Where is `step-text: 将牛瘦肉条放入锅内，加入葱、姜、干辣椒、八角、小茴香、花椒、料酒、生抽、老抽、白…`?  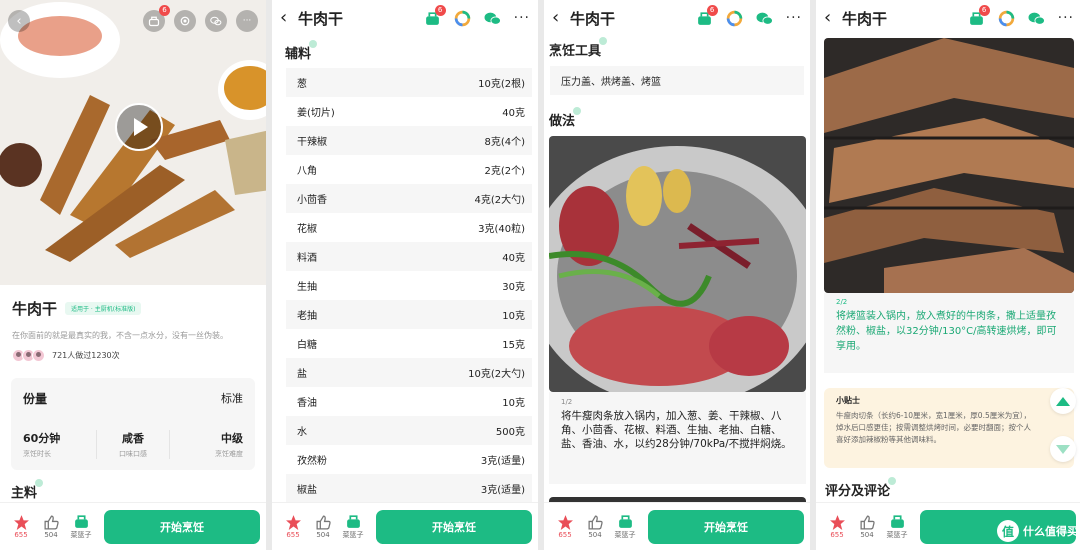 step-text: 将牛瘦肉条放入锅内，加入葱、姜、干辣椒、八角、小茴香、花椒、料酒、生抽、老抽、白… is located at coordinates (676, 430).